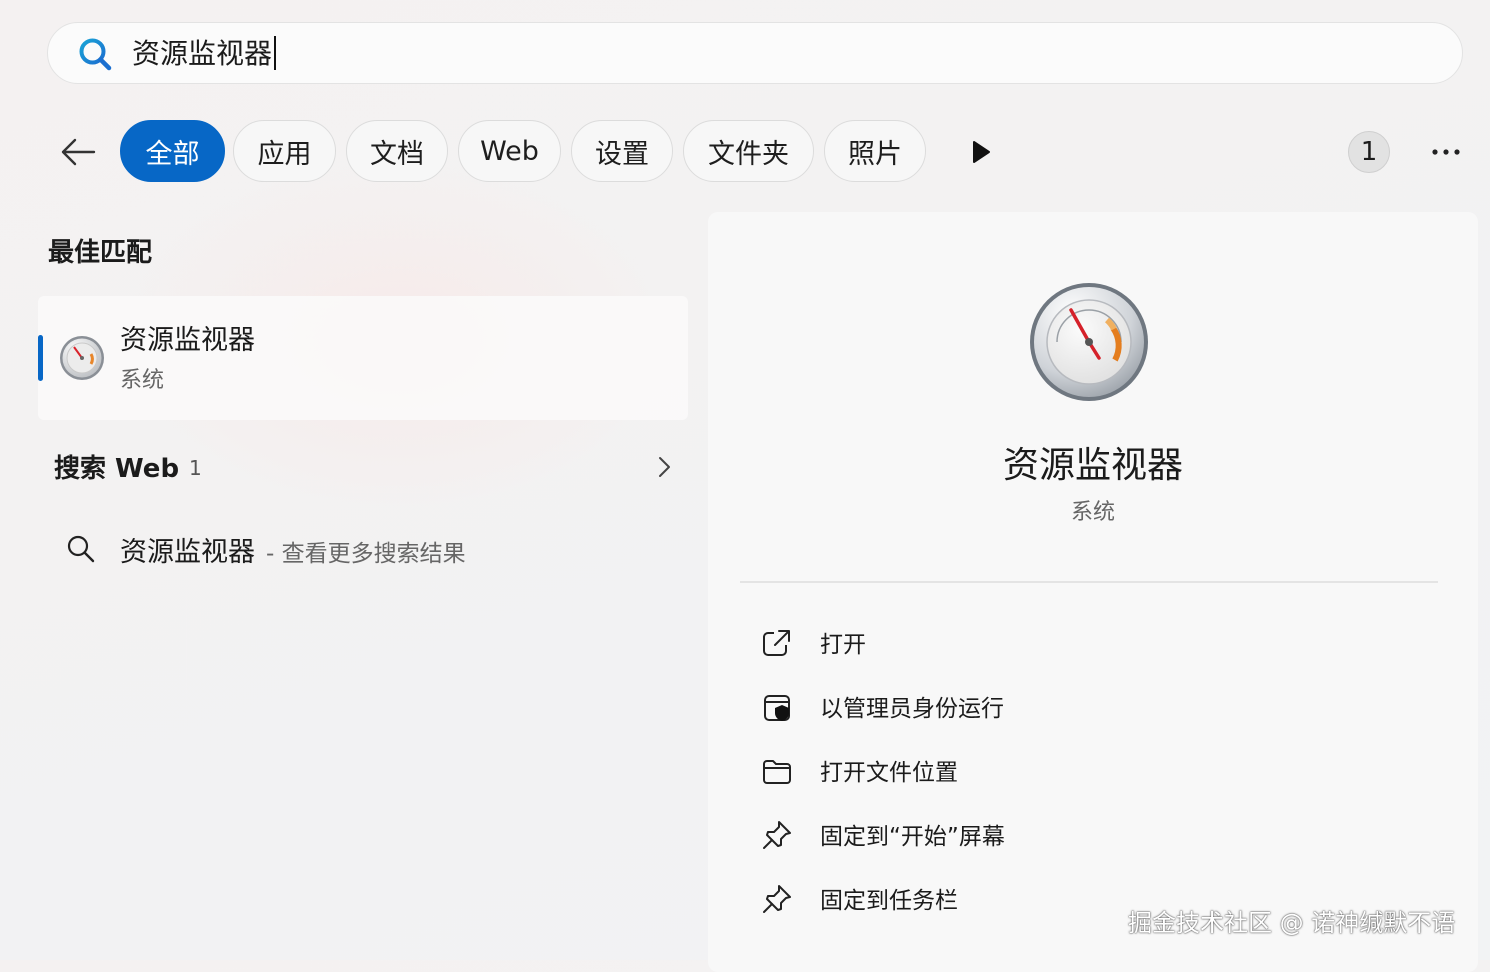  I want to click on play-right-icon, so click(981, 152).